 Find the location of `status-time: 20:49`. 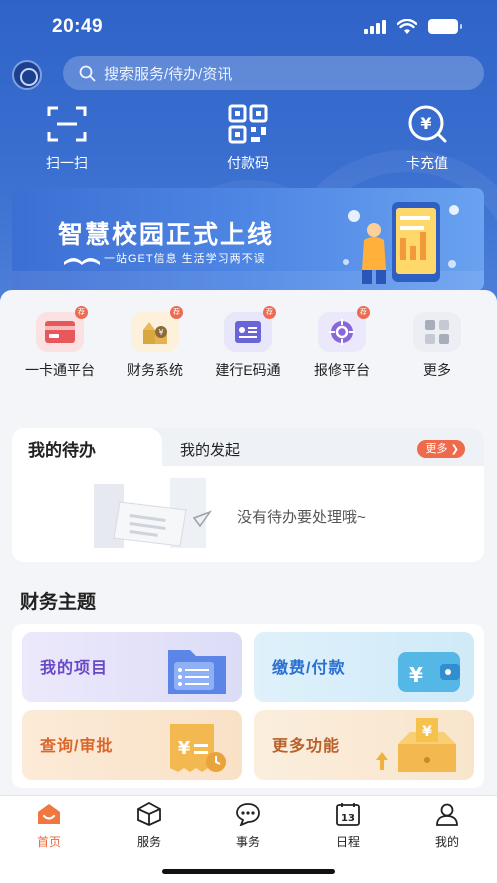

status-time: 20:49 is located at coordinates (78, 26).